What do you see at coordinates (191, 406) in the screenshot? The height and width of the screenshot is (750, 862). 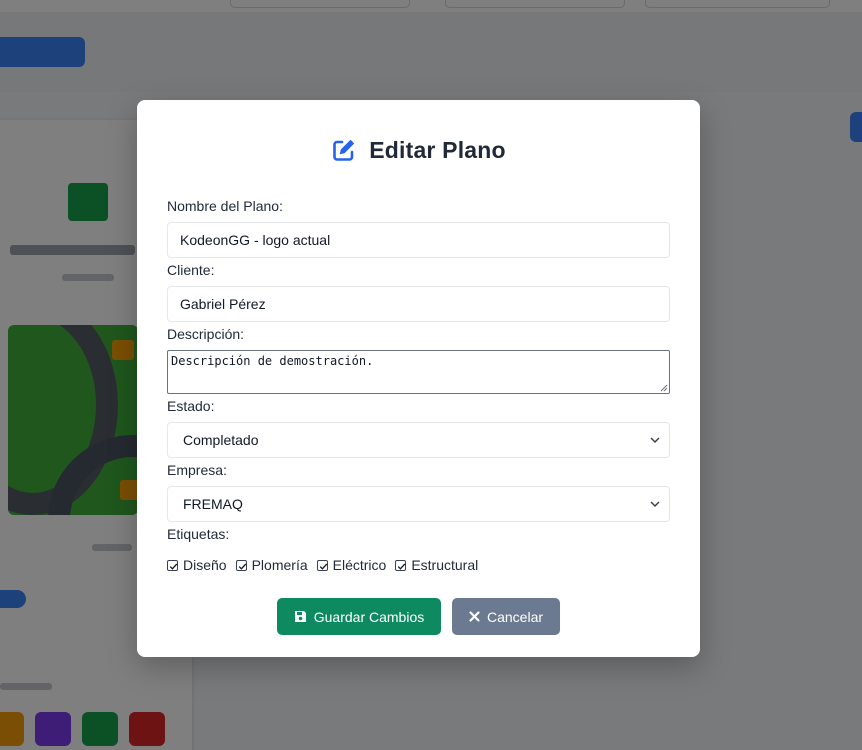 I see `status-label: Estado:` at bounding box center [191, 406].